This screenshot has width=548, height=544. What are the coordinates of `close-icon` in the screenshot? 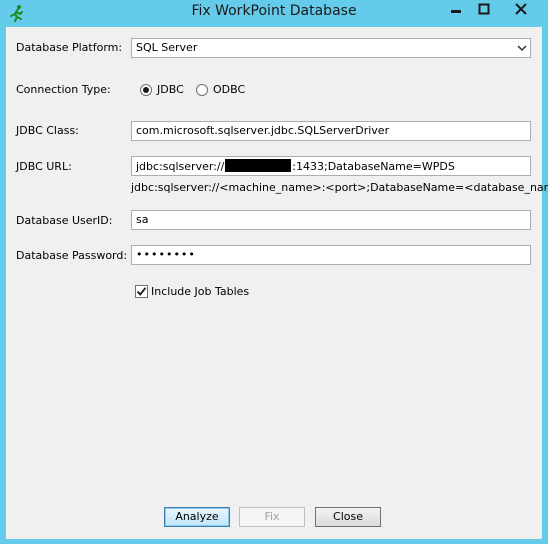 It's located at (521, 10).